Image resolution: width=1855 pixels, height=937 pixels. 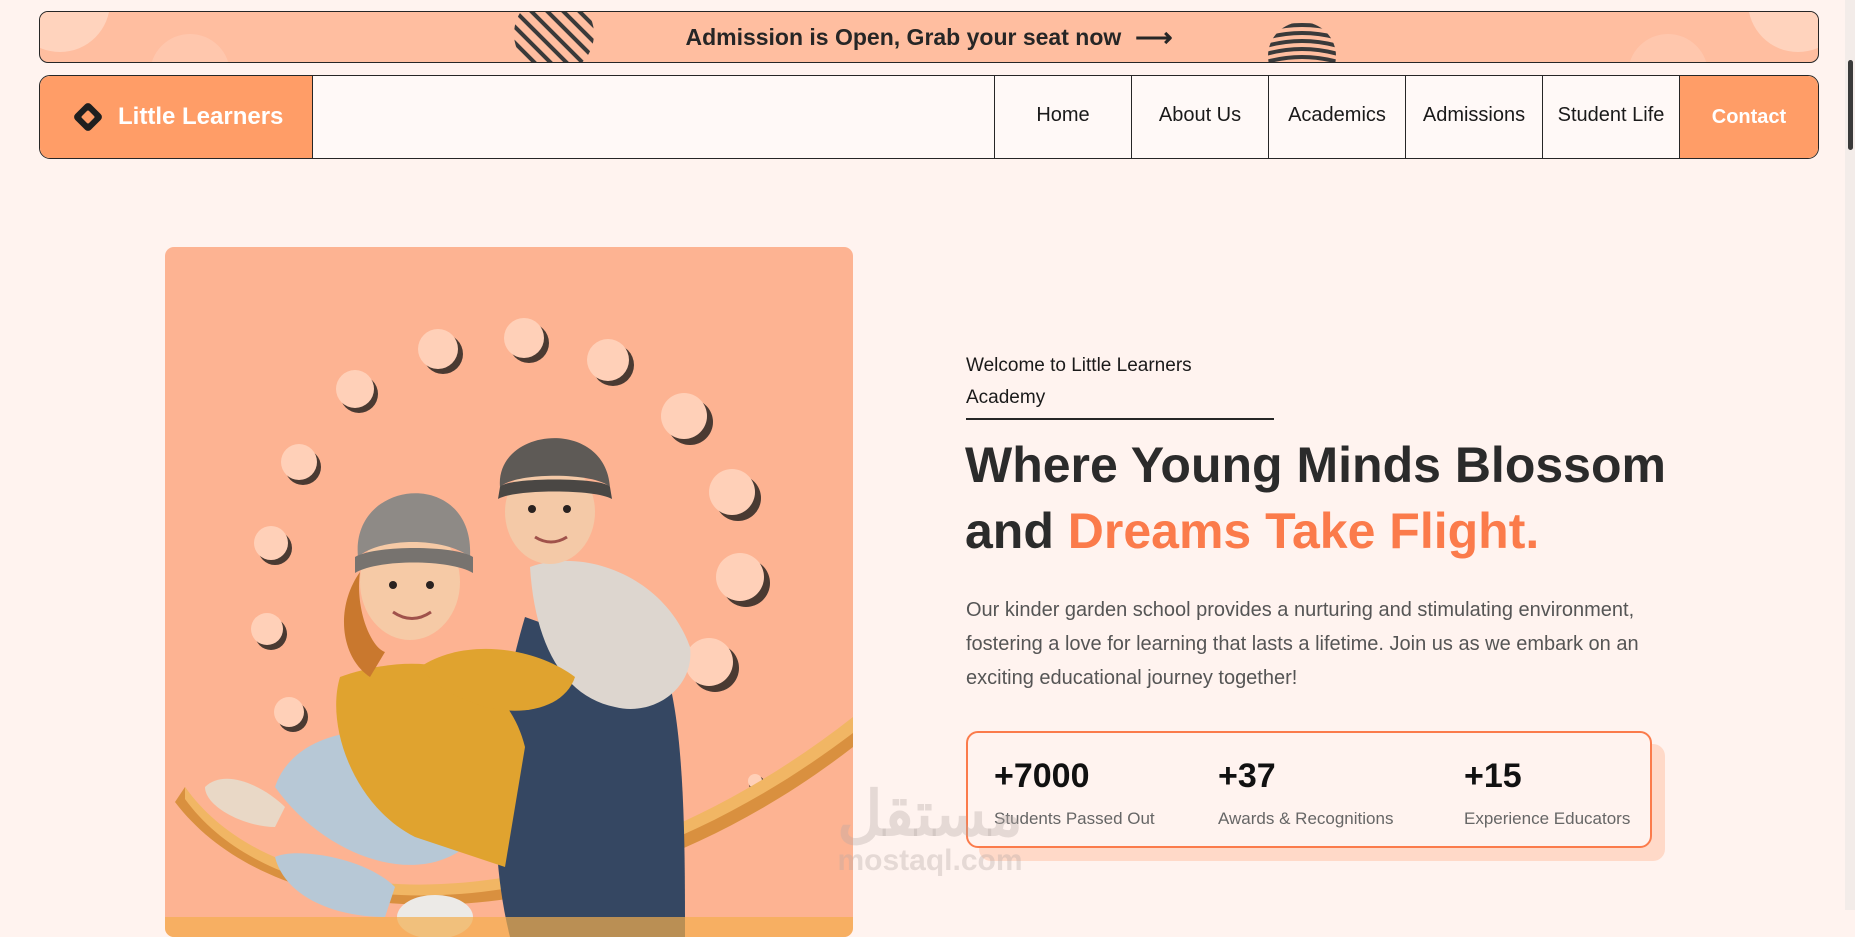 I want to click on nav-item-admissions: Admissions, so click(x=1473, y=117).